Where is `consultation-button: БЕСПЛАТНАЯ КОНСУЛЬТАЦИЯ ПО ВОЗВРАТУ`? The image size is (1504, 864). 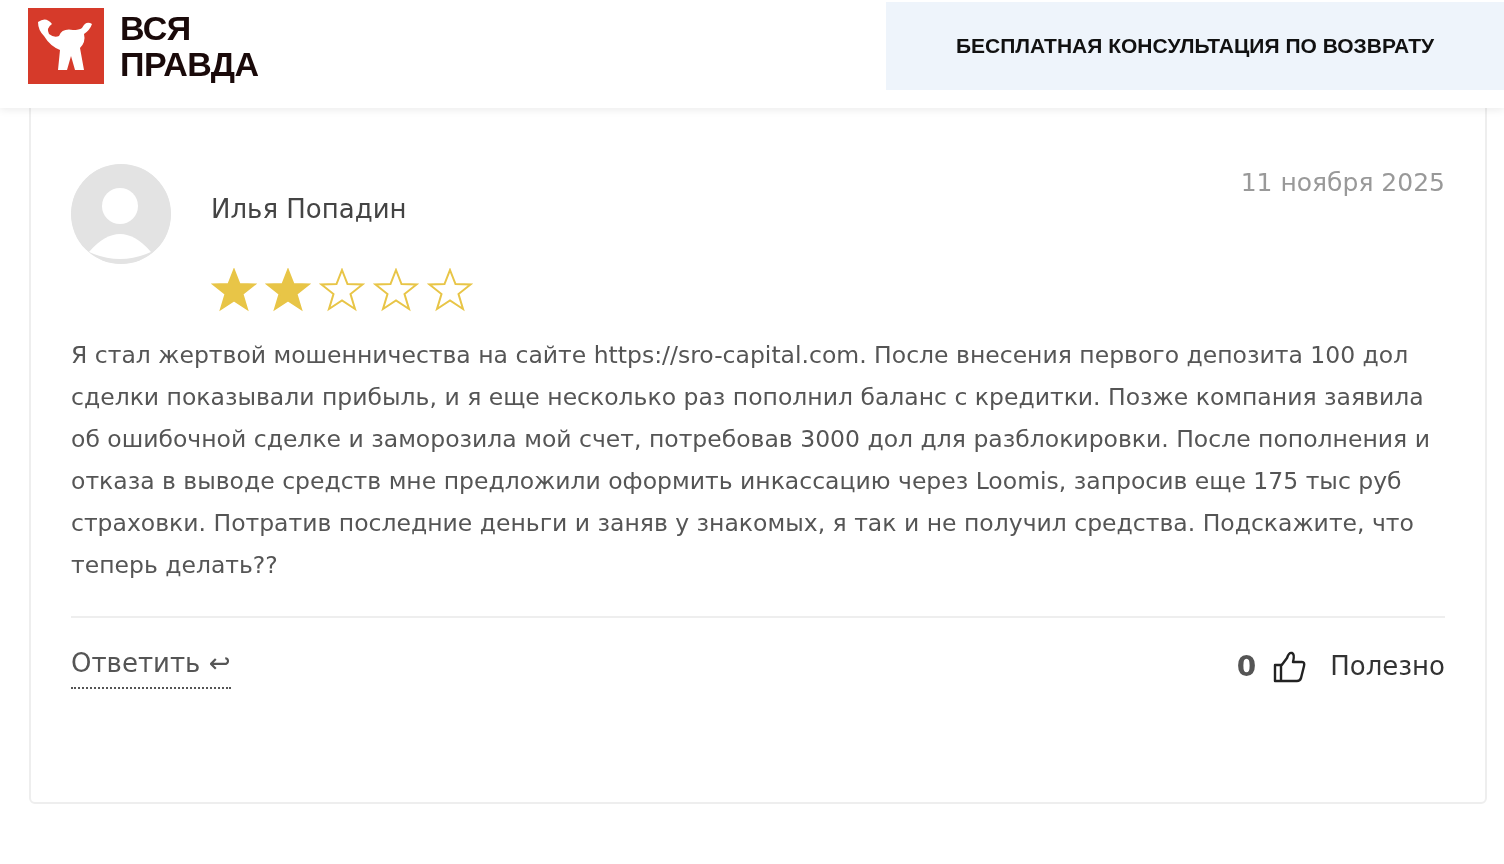
consultation-button: БЕСПЛАТНАЯ КОНСУЛЬТАЦИЯ ПО ВОЗВРАТУ is located at coordinates (1195, 46).